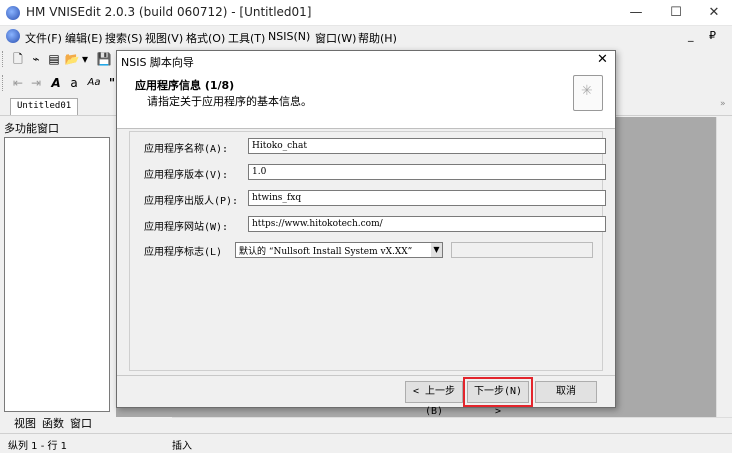 The image size is (732, 453). I want to click on menu-help: 帮助(H), so click(377, 38).